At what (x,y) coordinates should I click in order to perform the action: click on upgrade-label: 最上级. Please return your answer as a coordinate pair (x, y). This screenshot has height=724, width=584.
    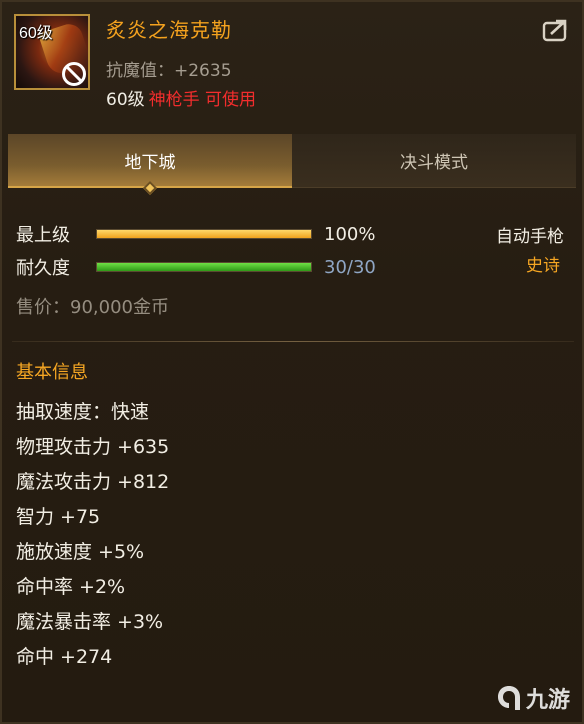
    Looking at the image, I should click on (43, 235).